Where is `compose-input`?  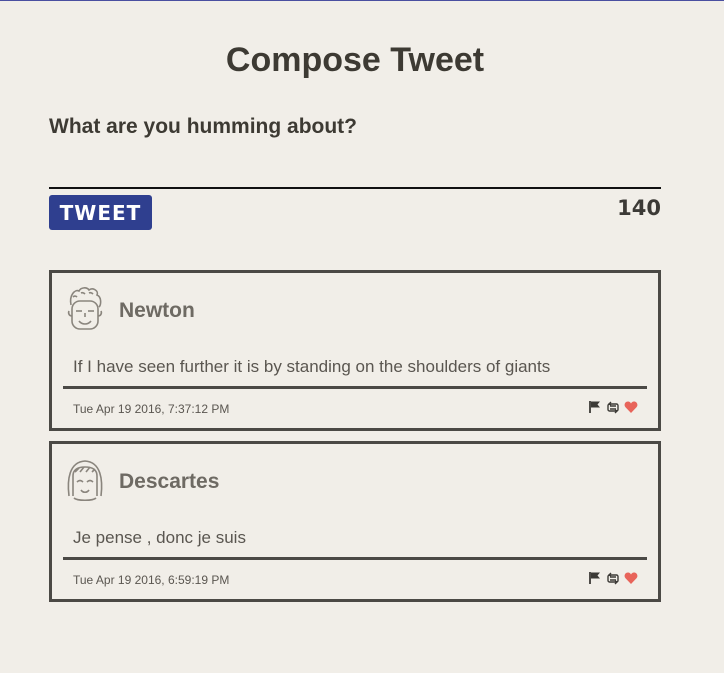 compose-input is located at coordinates (355, 169).